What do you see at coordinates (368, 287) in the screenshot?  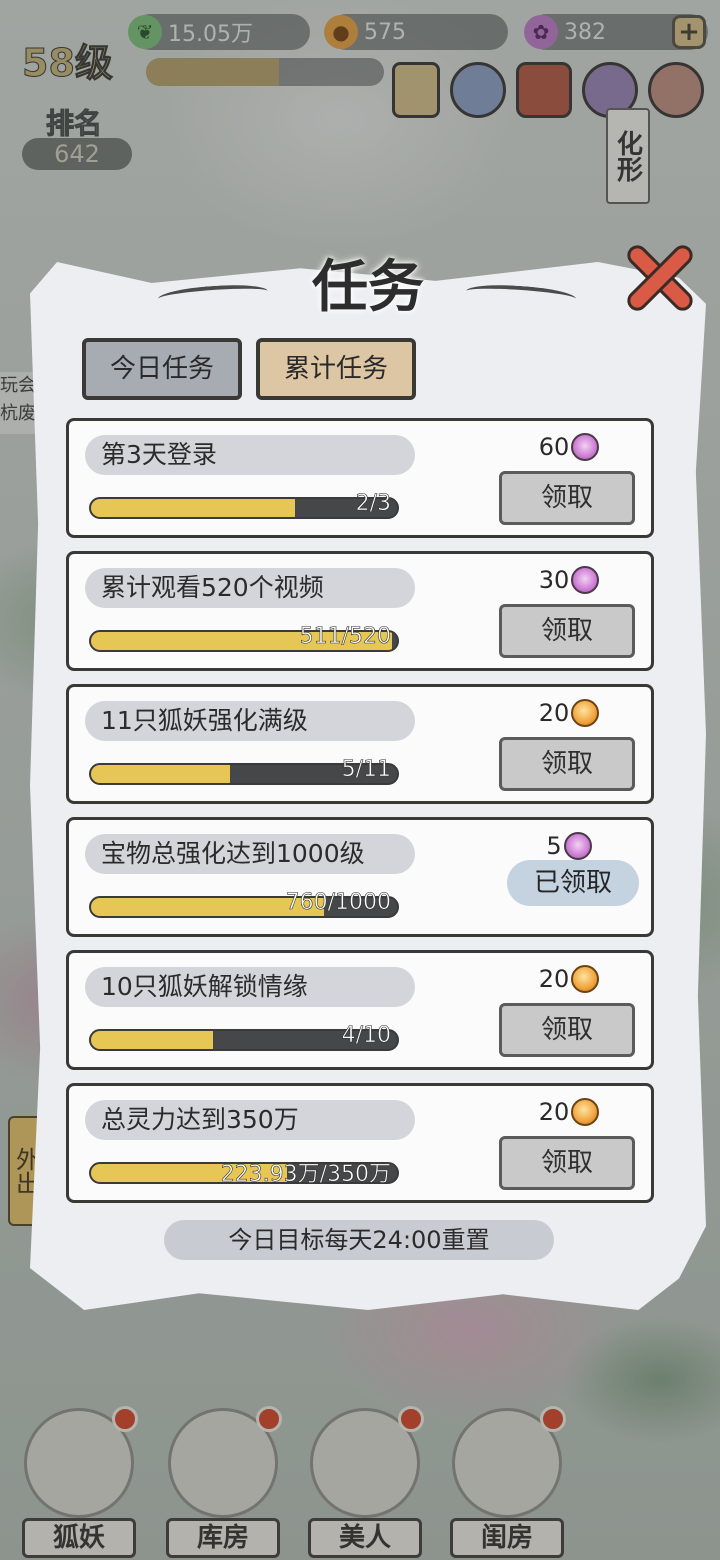 I see `modal-title: 任务` at bounding box center [368, 287].